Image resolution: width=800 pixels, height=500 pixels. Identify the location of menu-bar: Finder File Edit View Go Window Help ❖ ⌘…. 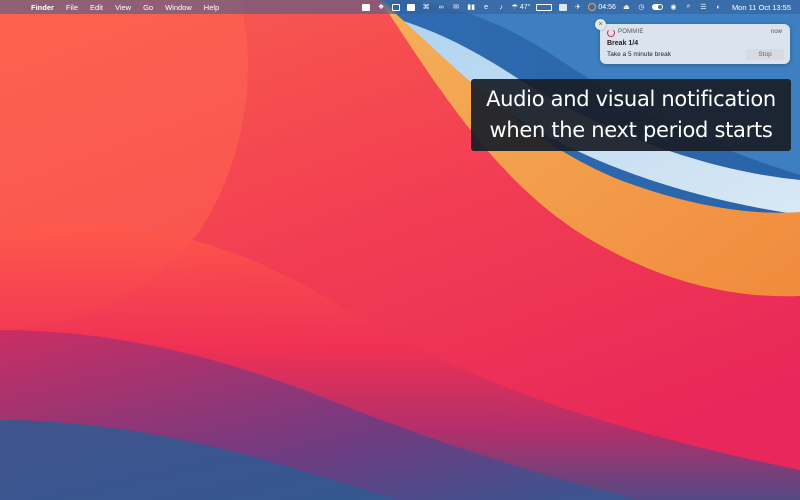
(400, 7).